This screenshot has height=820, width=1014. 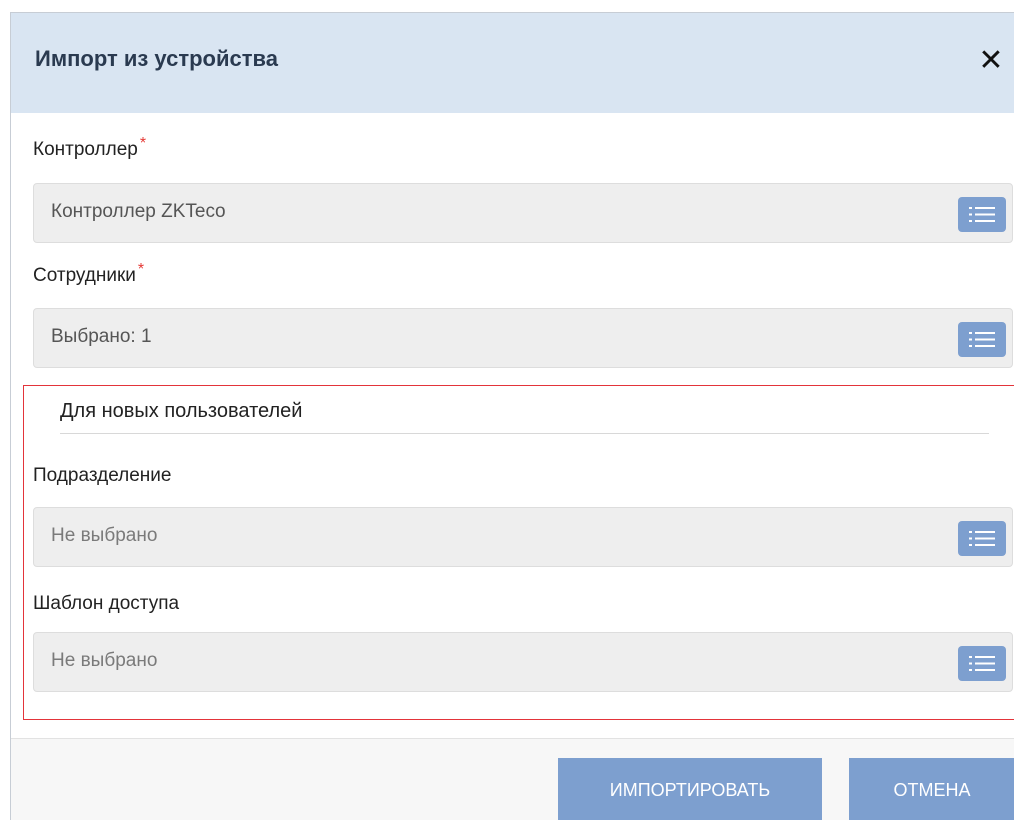 What do you see at coordinates (84, 275) in the screenshot?
I see `employees-label-text: Сотрудники` at bounding box center [84, 275].